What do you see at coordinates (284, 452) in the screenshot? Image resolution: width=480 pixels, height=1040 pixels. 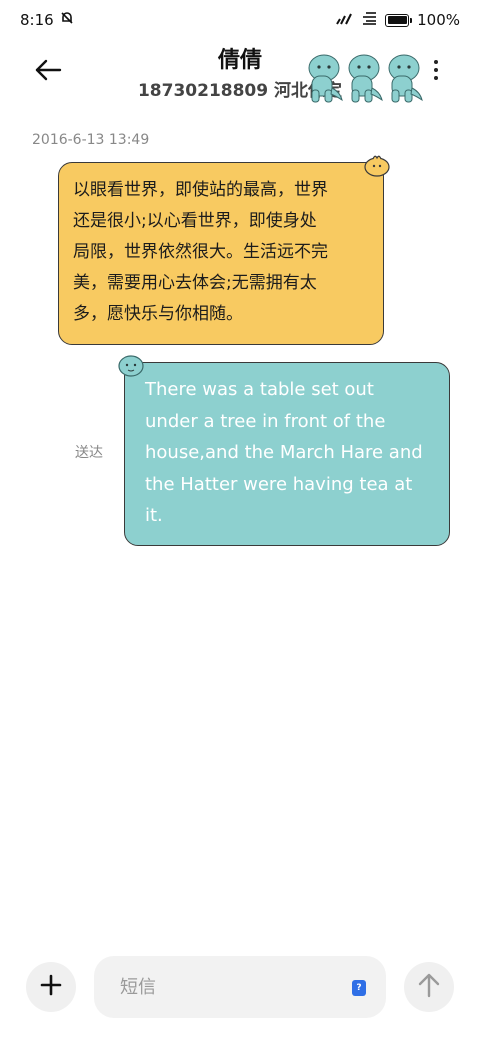 I see `message-line: house,and the March Hare and` at bounding box center [284, 452].